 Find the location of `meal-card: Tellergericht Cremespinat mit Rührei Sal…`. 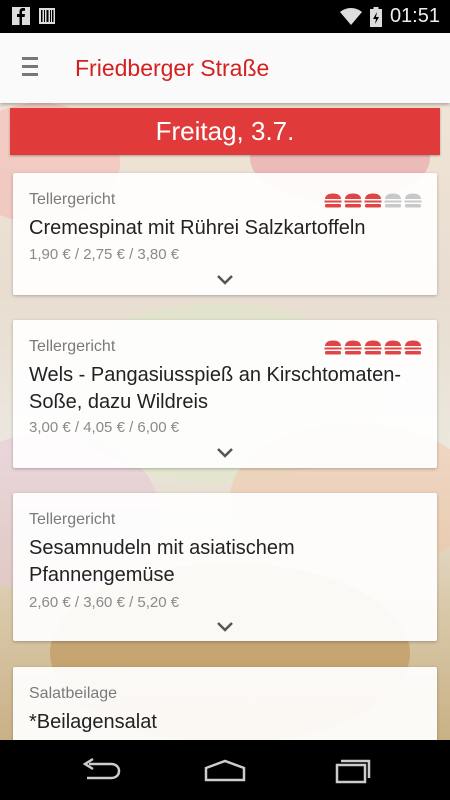

meal-card: Tellergericht Cremespinat mit Rührei Sal… is located at coordinates (225, 234).